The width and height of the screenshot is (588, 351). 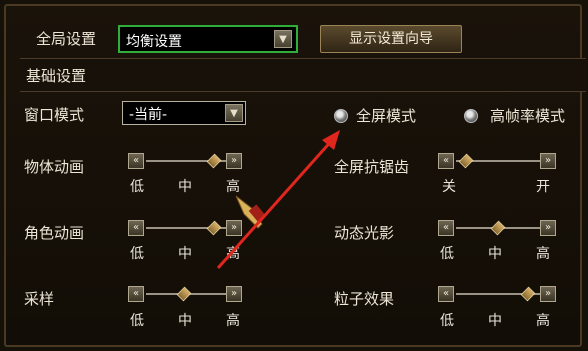 I want to click on slider-label-object-animation: 物体动画, so click(x=54, y=167).